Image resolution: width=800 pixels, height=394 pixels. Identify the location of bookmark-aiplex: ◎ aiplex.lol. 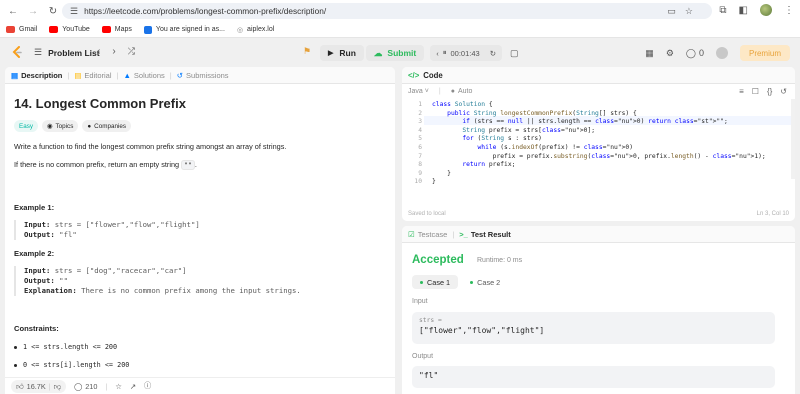
(255, 30).